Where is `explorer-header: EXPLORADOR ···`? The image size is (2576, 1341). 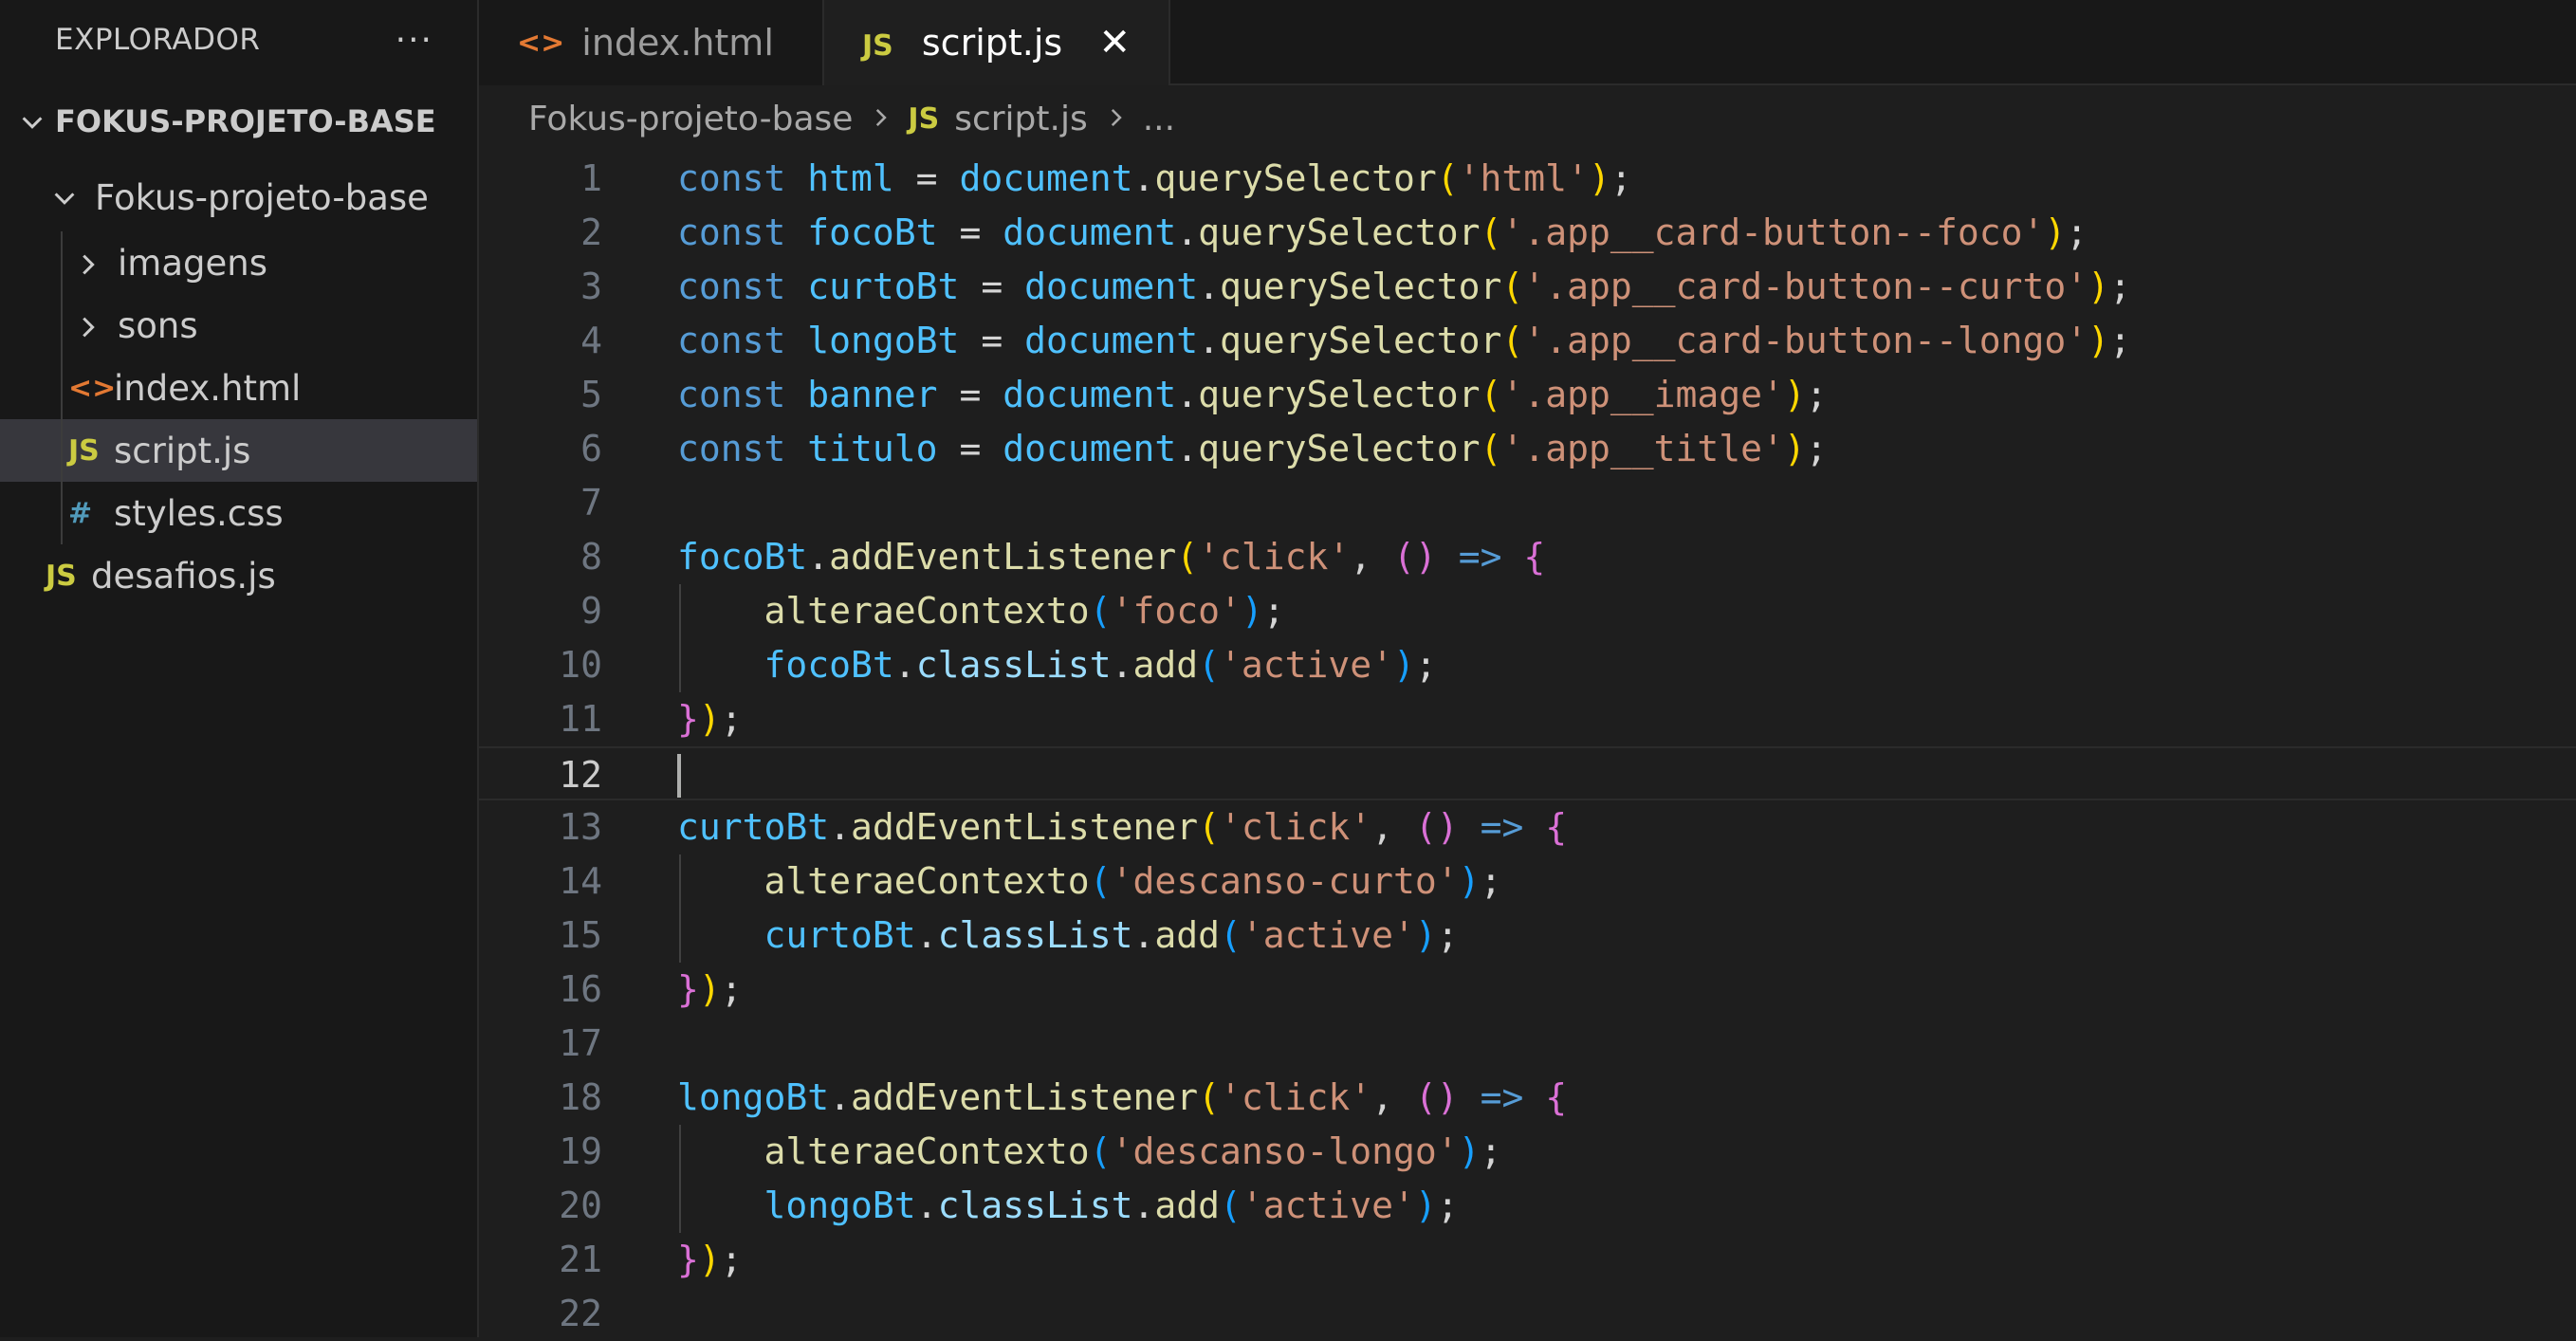
explorer-header: EXPLORADOR ··· is located at coordinates (238, 40).